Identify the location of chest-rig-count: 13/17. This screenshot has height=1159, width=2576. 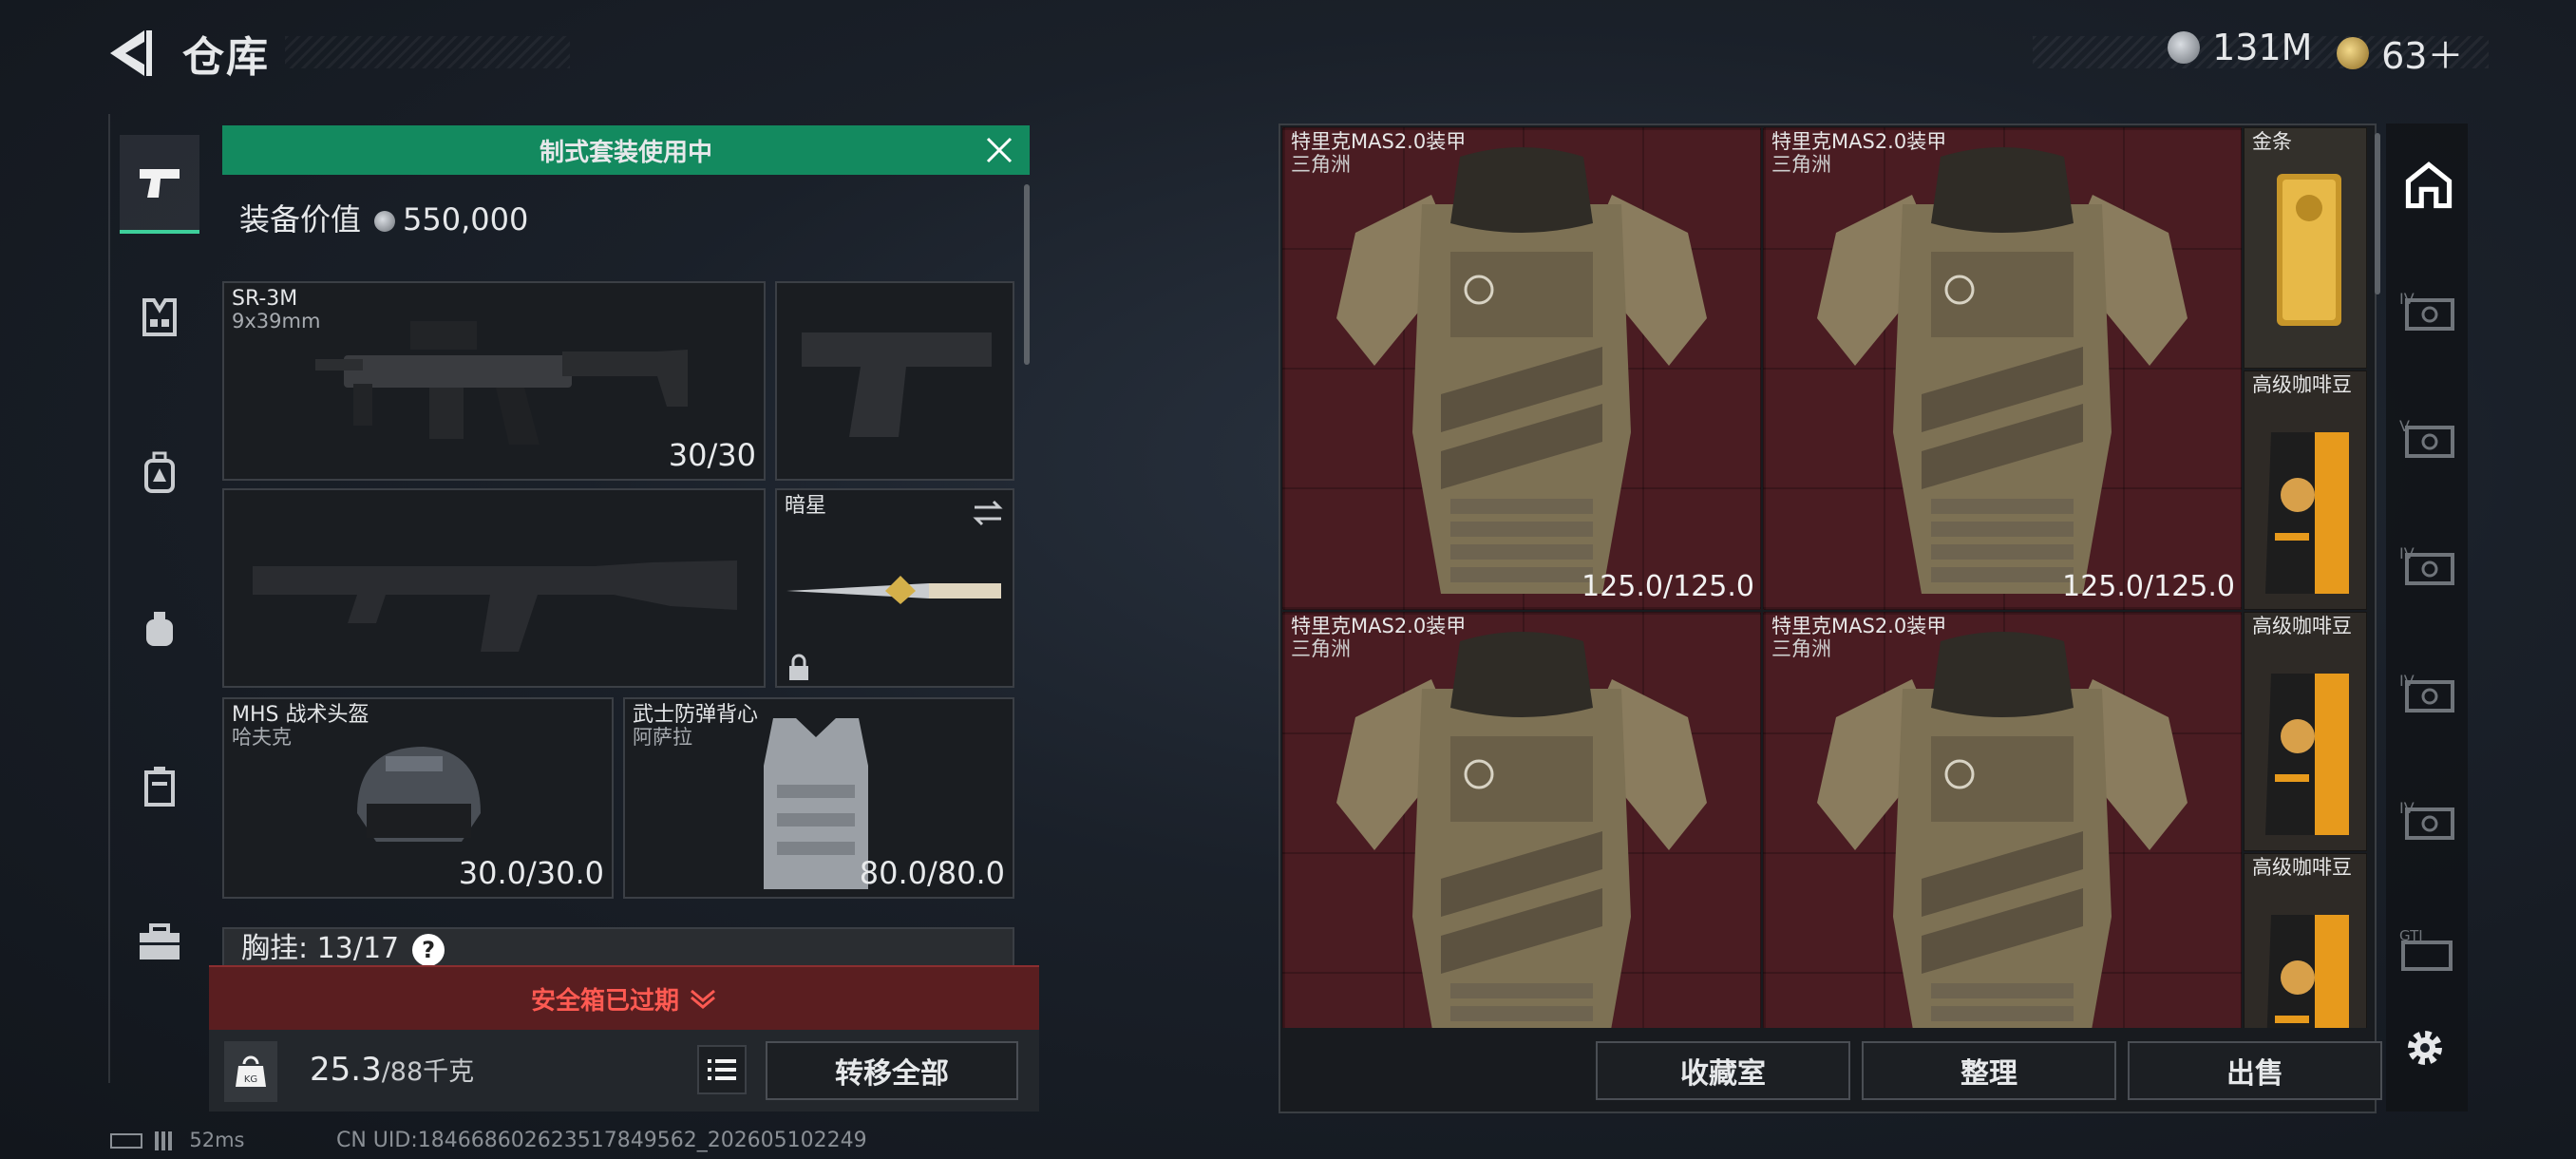
(358, 948).